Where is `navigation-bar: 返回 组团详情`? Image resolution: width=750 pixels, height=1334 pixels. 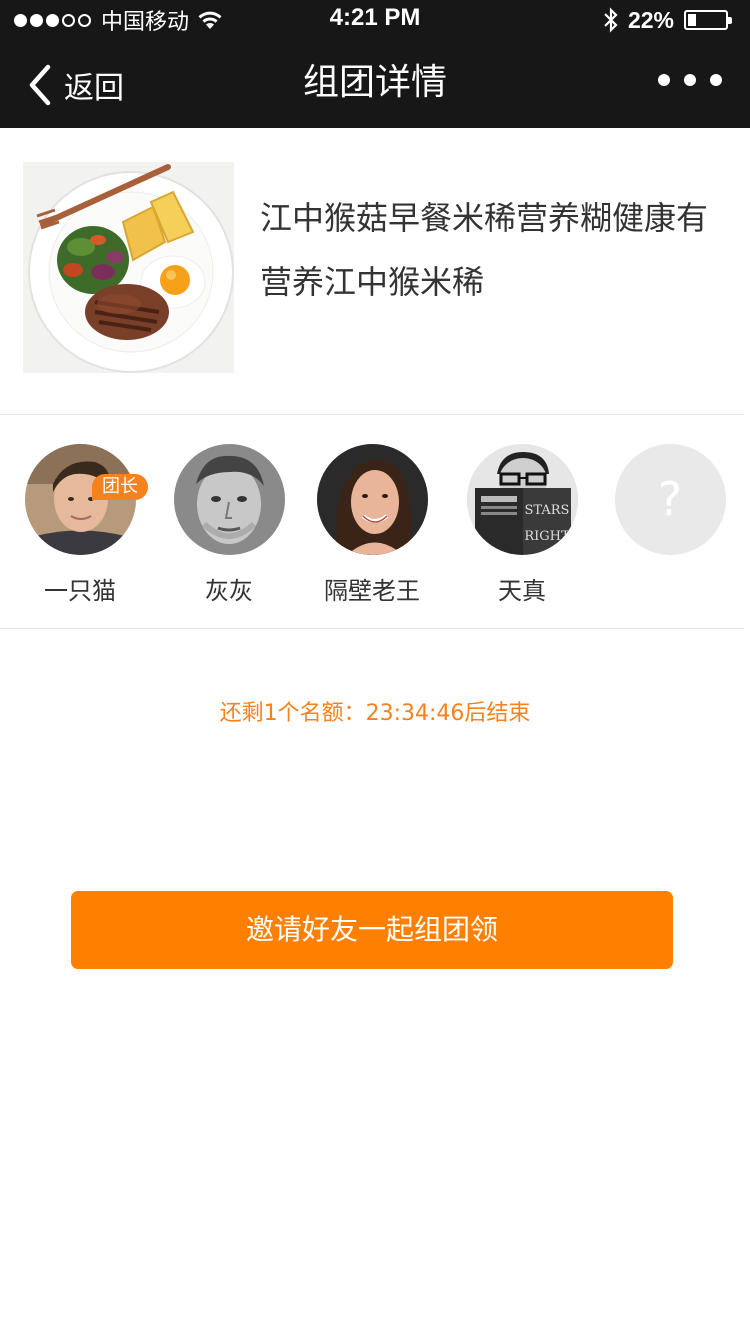 navigation-bar: 返回 组团详情 is located at coordinates (375, 84).